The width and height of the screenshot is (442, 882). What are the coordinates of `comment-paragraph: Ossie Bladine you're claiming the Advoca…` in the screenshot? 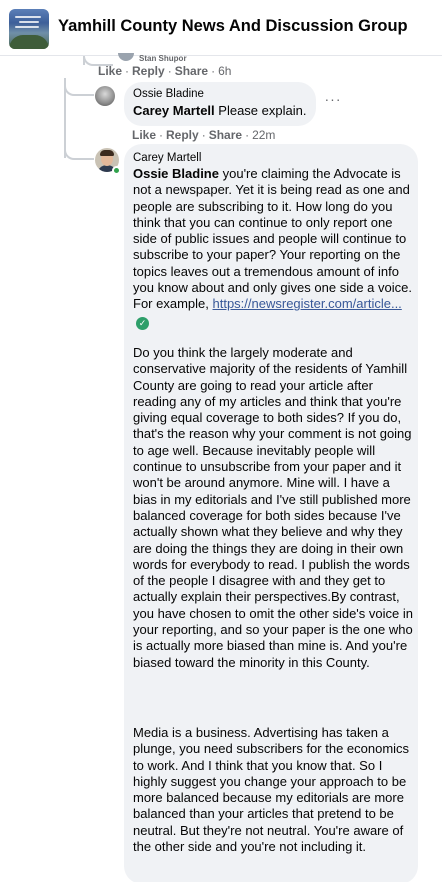 It's located at (275, 248).